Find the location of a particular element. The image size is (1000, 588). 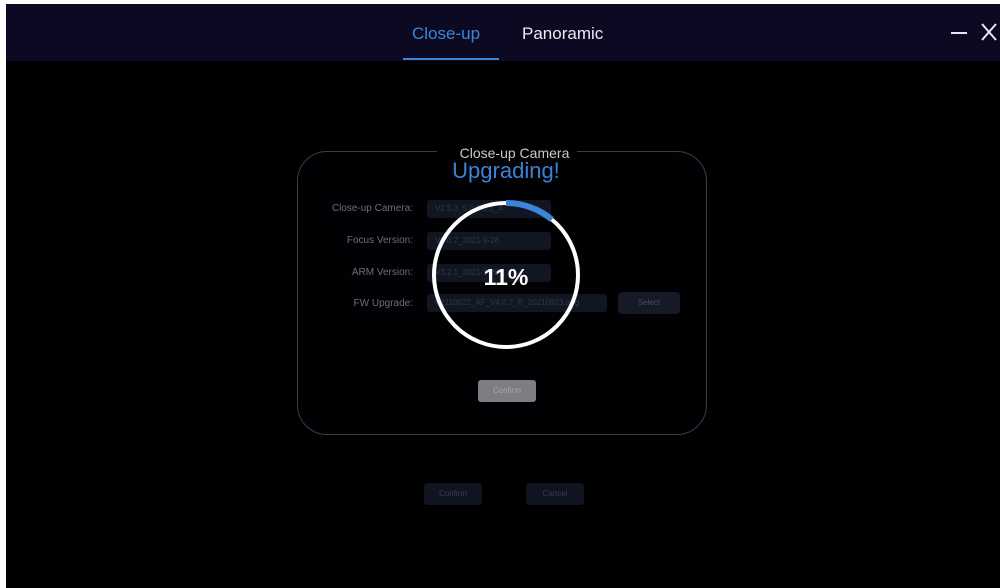

close-icon is located at coordinates (989, 33).